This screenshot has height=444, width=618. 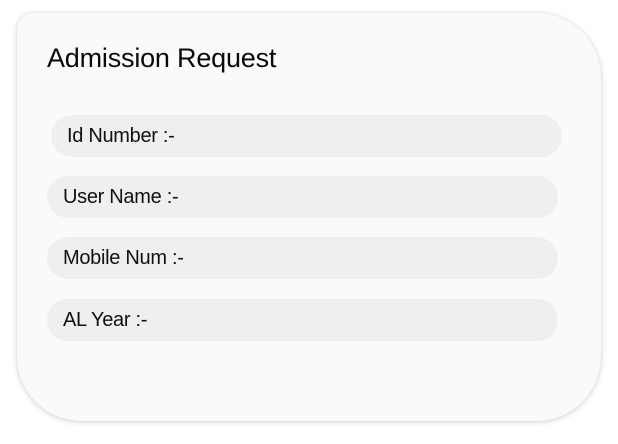 I want to click on page-title: Admission Request, so click(x=162, y=58).